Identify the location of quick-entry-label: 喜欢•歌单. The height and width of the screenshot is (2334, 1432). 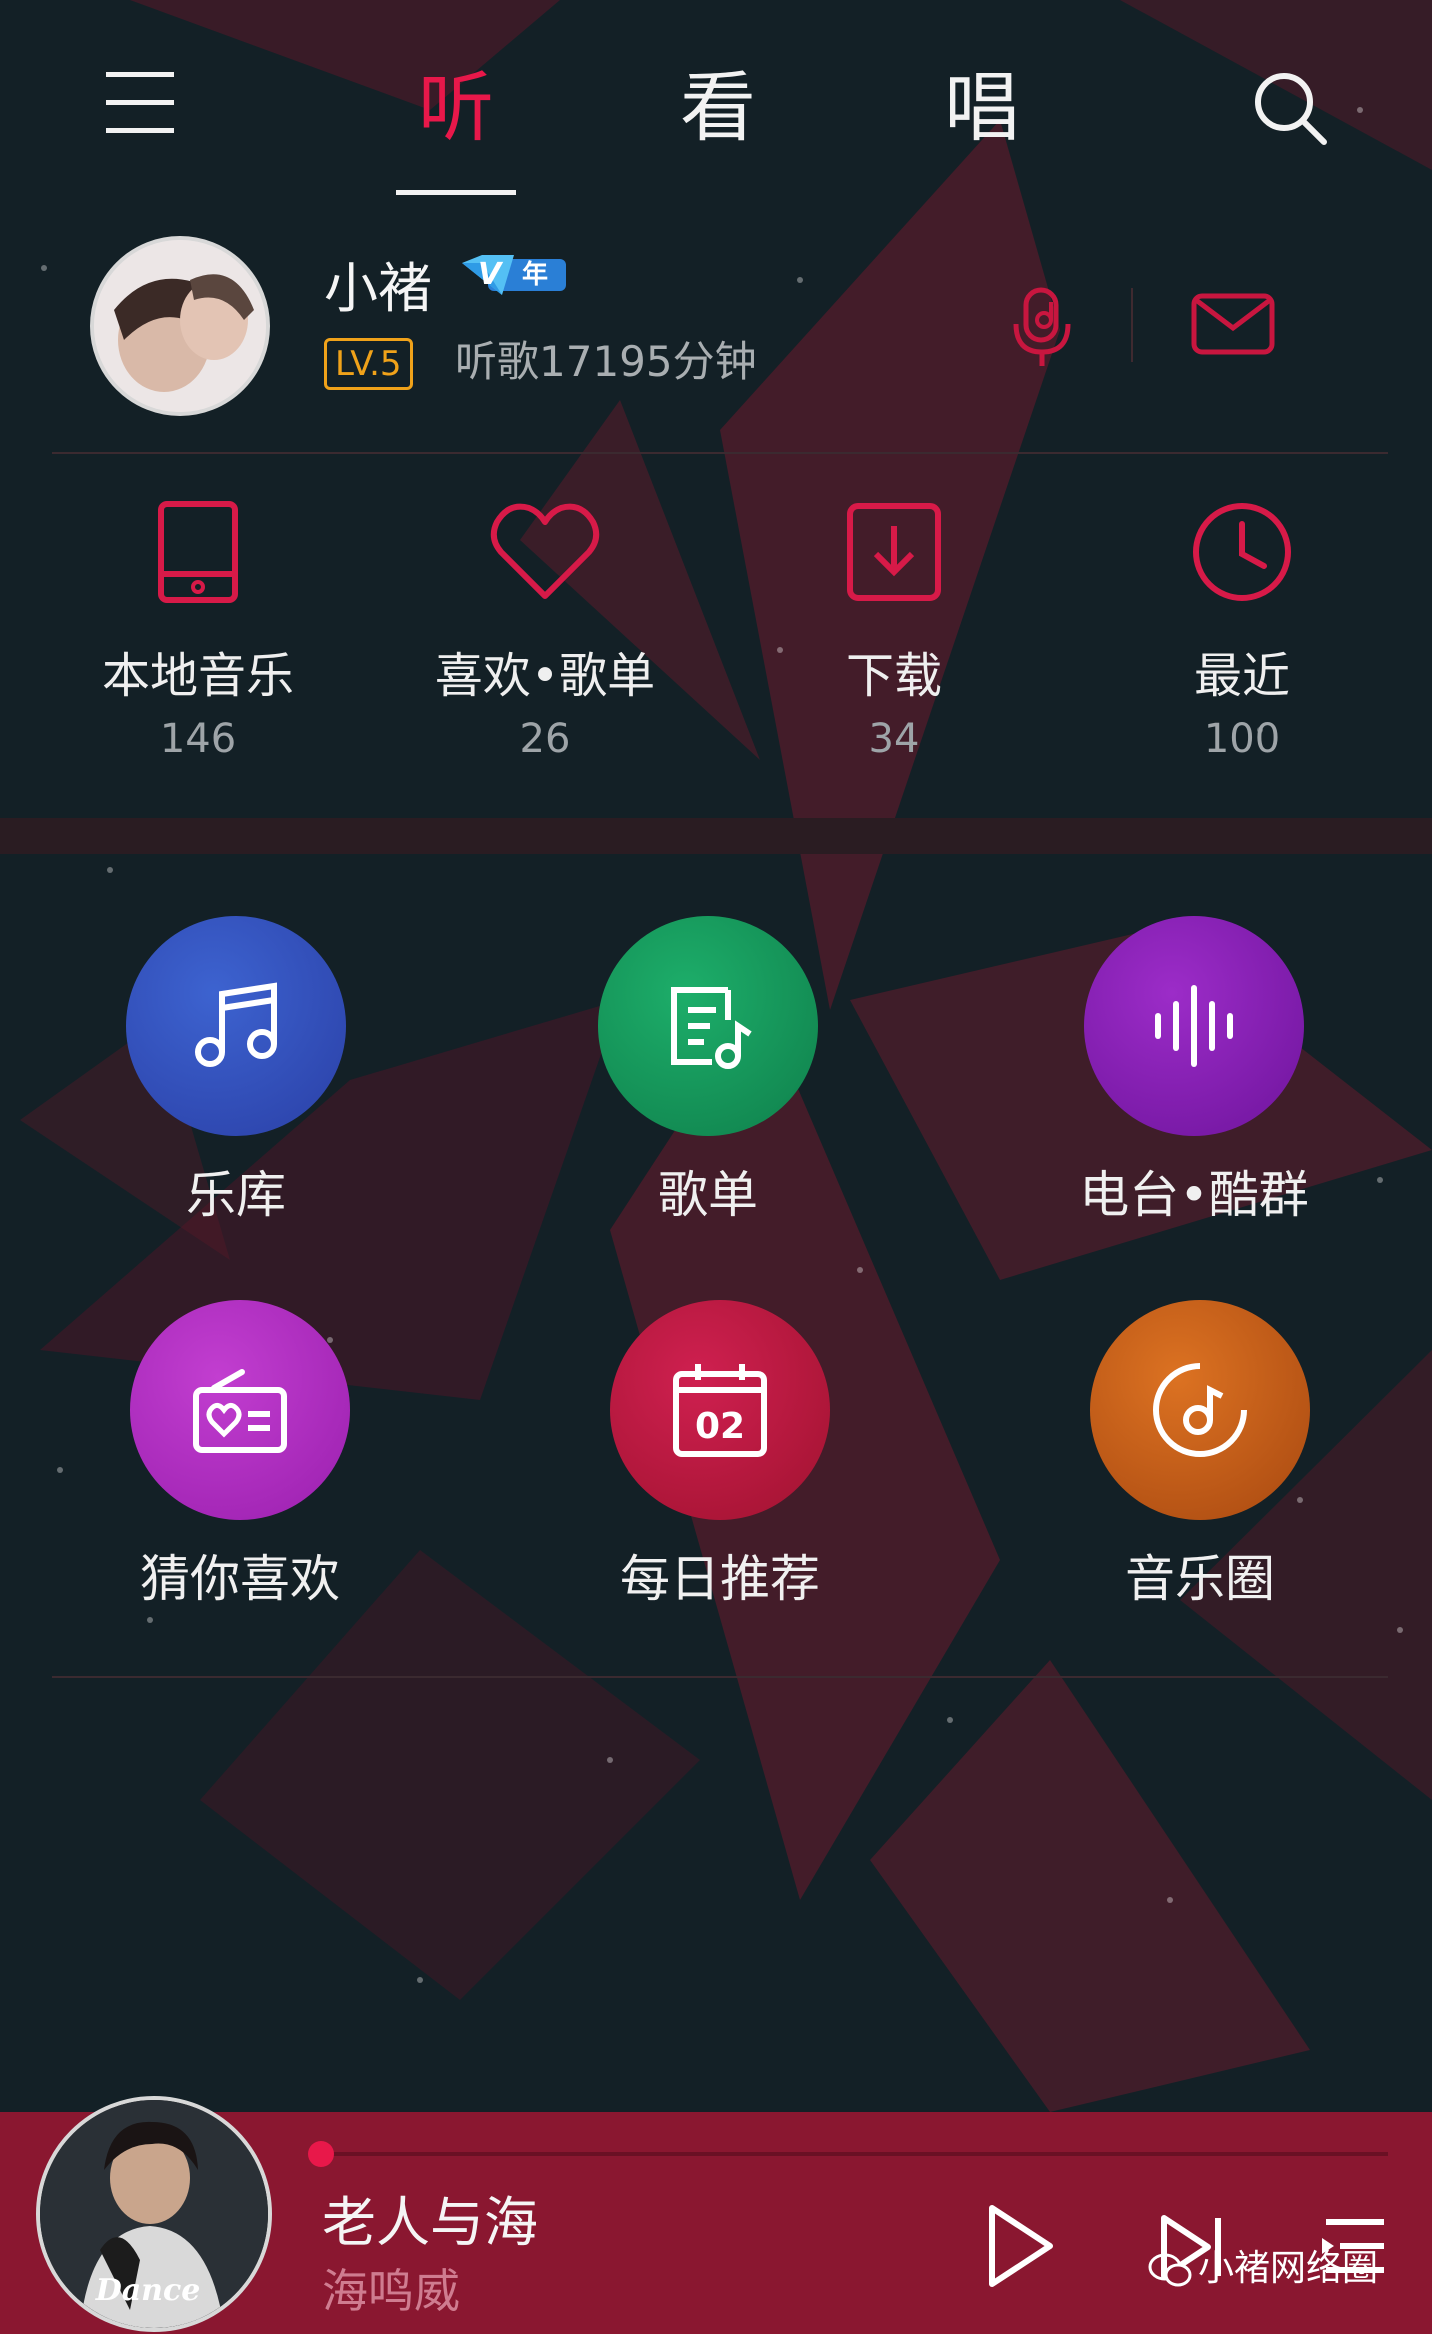
(545, 676).